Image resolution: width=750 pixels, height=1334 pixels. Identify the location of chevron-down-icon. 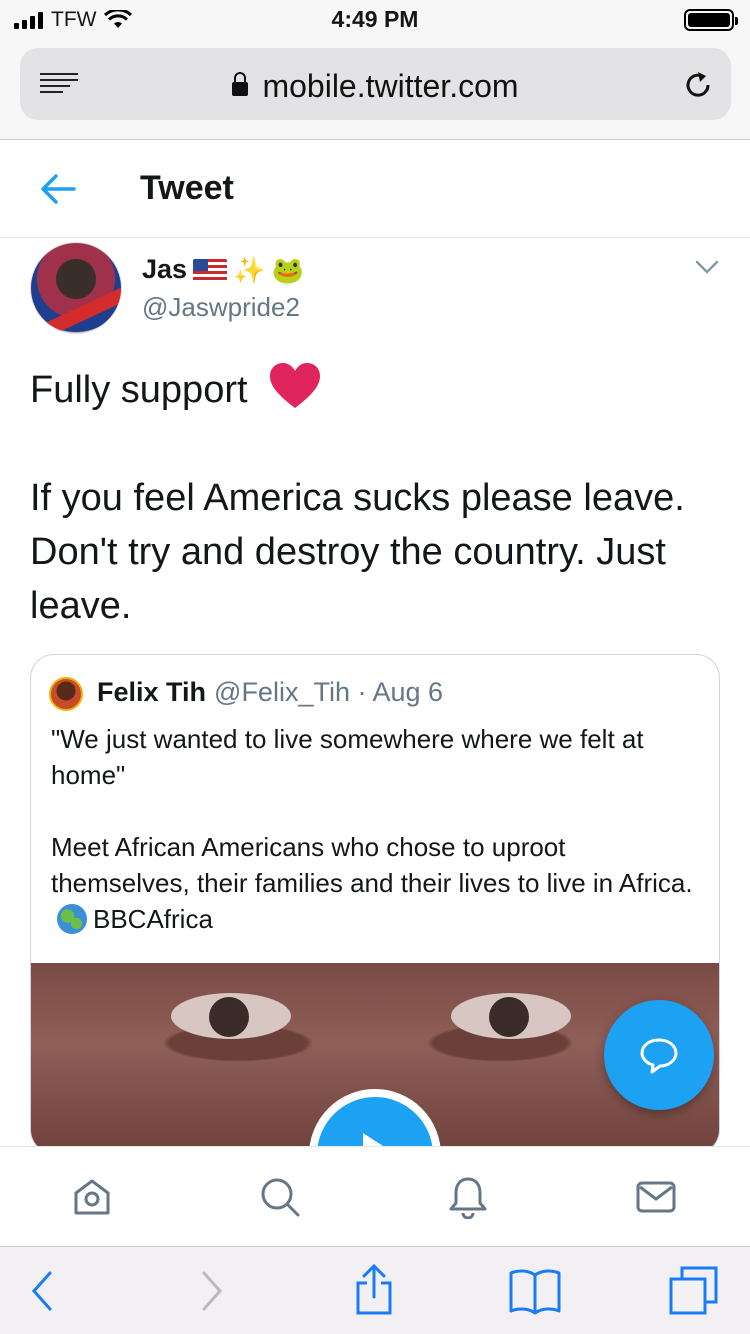
(707, 267).